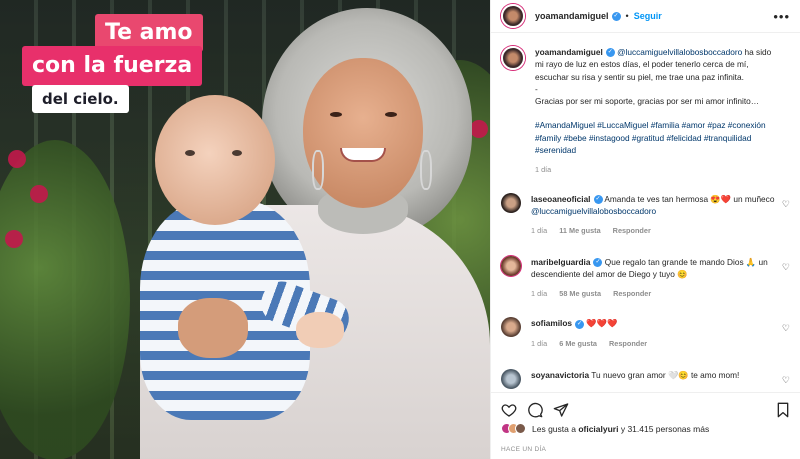 This screenshot has height=459, width=800. What do you see at coordinates (781, 16) in the screenshot?
I see `more-options-icon: •••` at bounding box center [781, 16].